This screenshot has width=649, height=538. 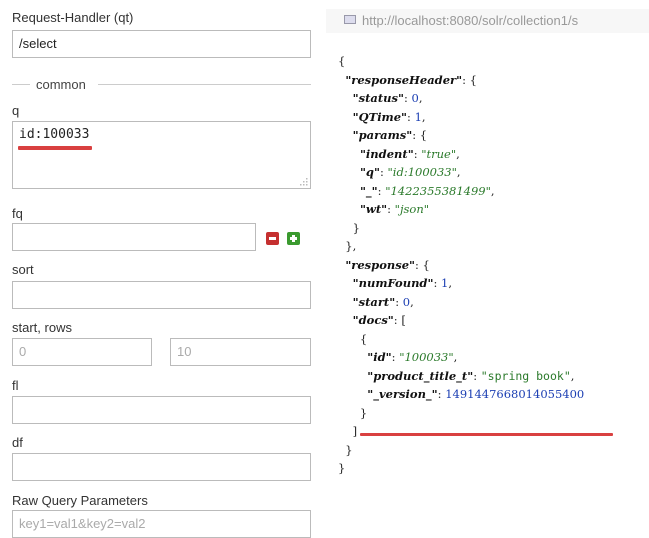 What do you see at coordinates (61, 84) in the screenshot?
I see `common-legend-text: common` at bounding box center [61, 84].